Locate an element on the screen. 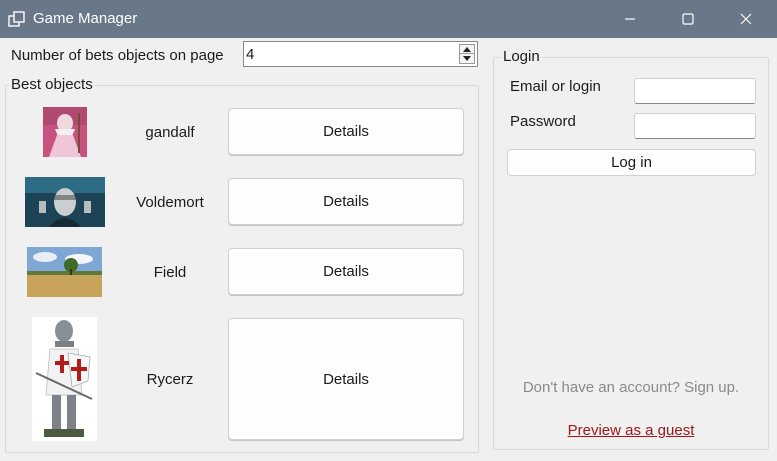  maximize-icon is located at coordinates (688, 19).